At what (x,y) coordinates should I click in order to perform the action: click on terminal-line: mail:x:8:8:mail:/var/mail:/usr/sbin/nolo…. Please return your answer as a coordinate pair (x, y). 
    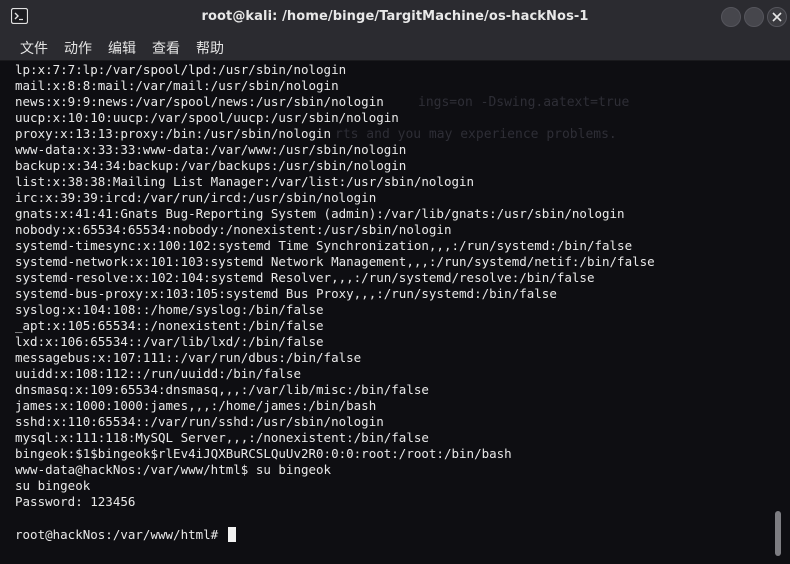
    Looking at the image, I should click on (177, 85).